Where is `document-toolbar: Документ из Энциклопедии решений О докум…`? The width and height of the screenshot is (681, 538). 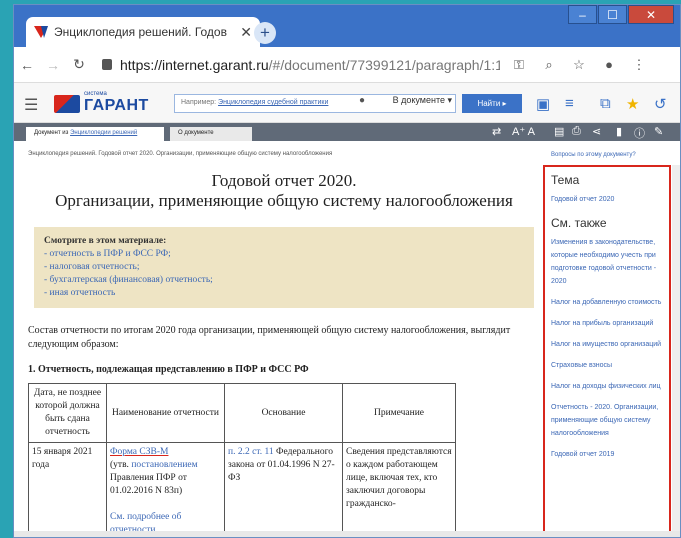 document-toolbar: Документ из Энциклопедии решений О докум… is located at coordinates (347, 132).